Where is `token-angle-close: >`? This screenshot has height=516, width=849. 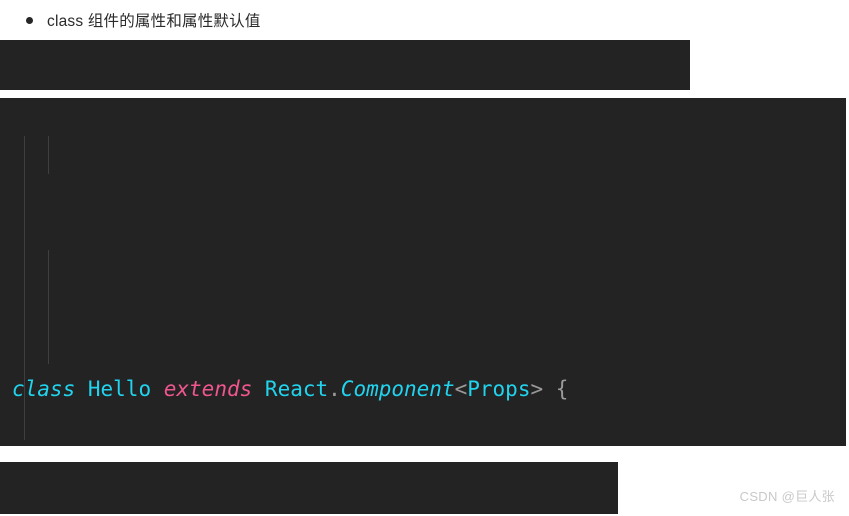 token-angle-close: > is located at coordinates (537, 389).